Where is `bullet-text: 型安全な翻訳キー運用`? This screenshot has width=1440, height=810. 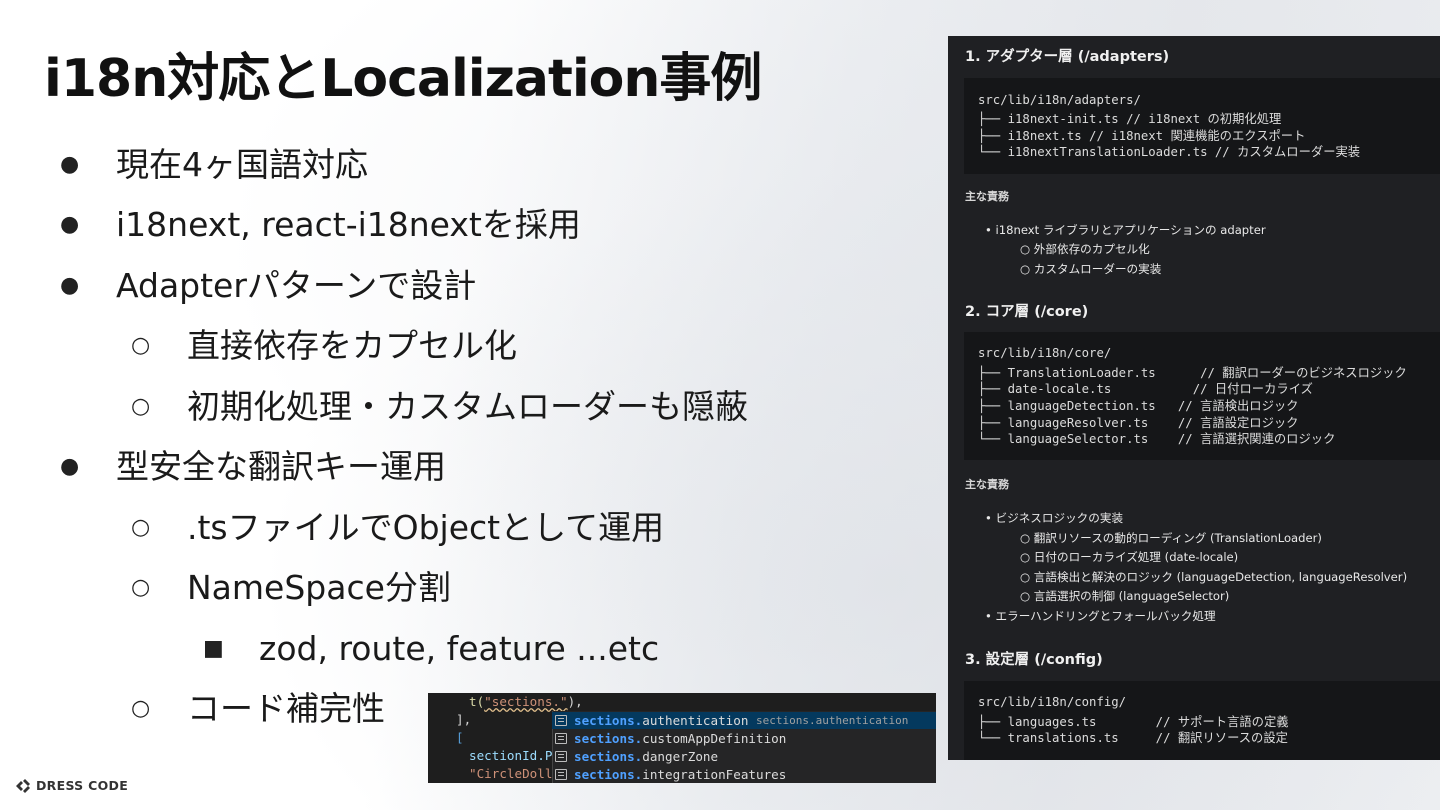 bullet-text: 型安全な翻訳キー運用 is located at coordinates (281, 466).